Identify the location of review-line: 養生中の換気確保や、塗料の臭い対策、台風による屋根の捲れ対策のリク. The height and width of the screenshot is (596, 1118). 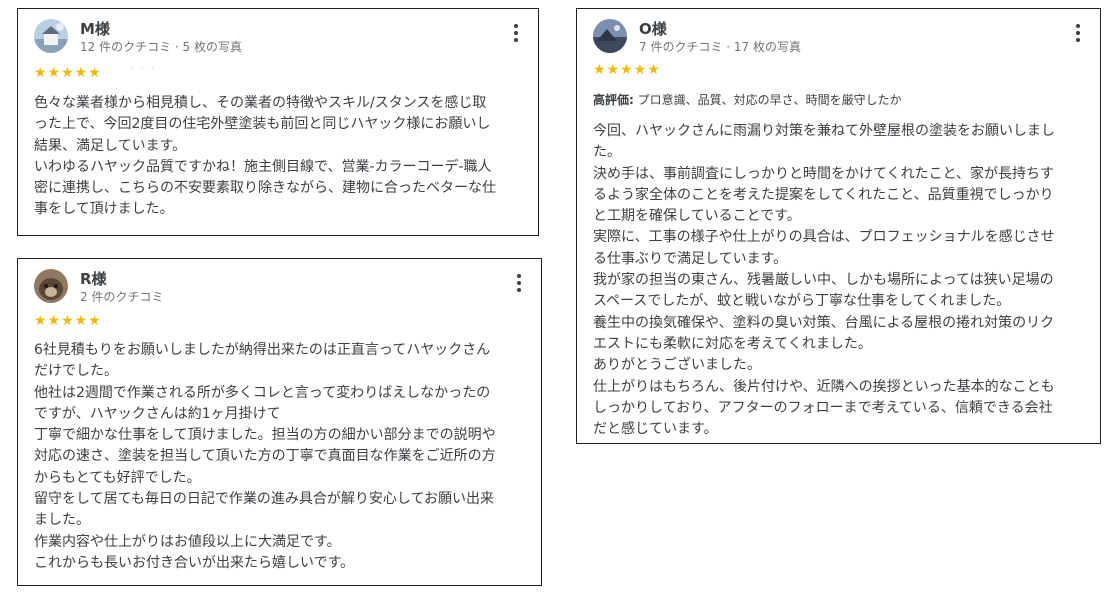
(824, 322).